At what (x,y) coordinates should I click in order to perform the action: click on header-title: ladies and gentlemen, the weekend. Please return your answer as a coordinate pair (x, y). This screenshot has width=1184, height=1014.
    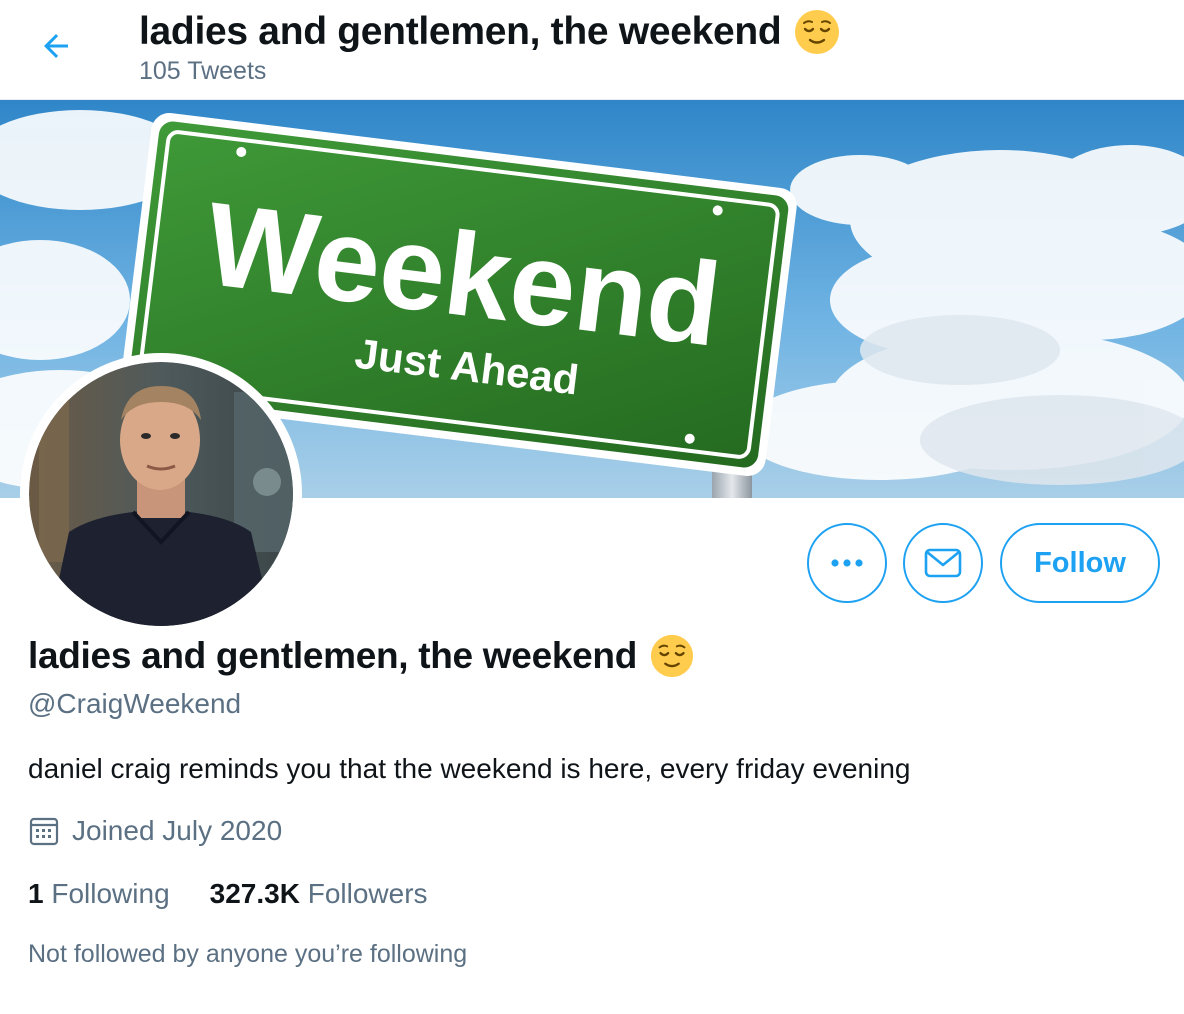
    Looking at the image, I should click on (490, 32).